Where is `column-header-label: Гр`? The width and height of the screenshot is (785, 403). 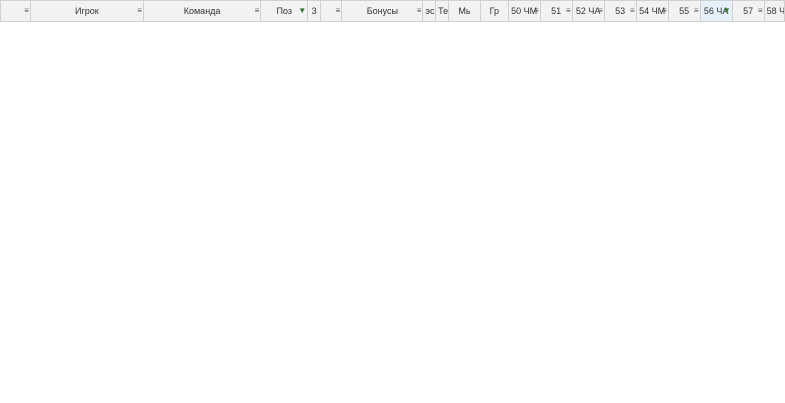
column-header-label: Гр is located at coordinates (494, 11).